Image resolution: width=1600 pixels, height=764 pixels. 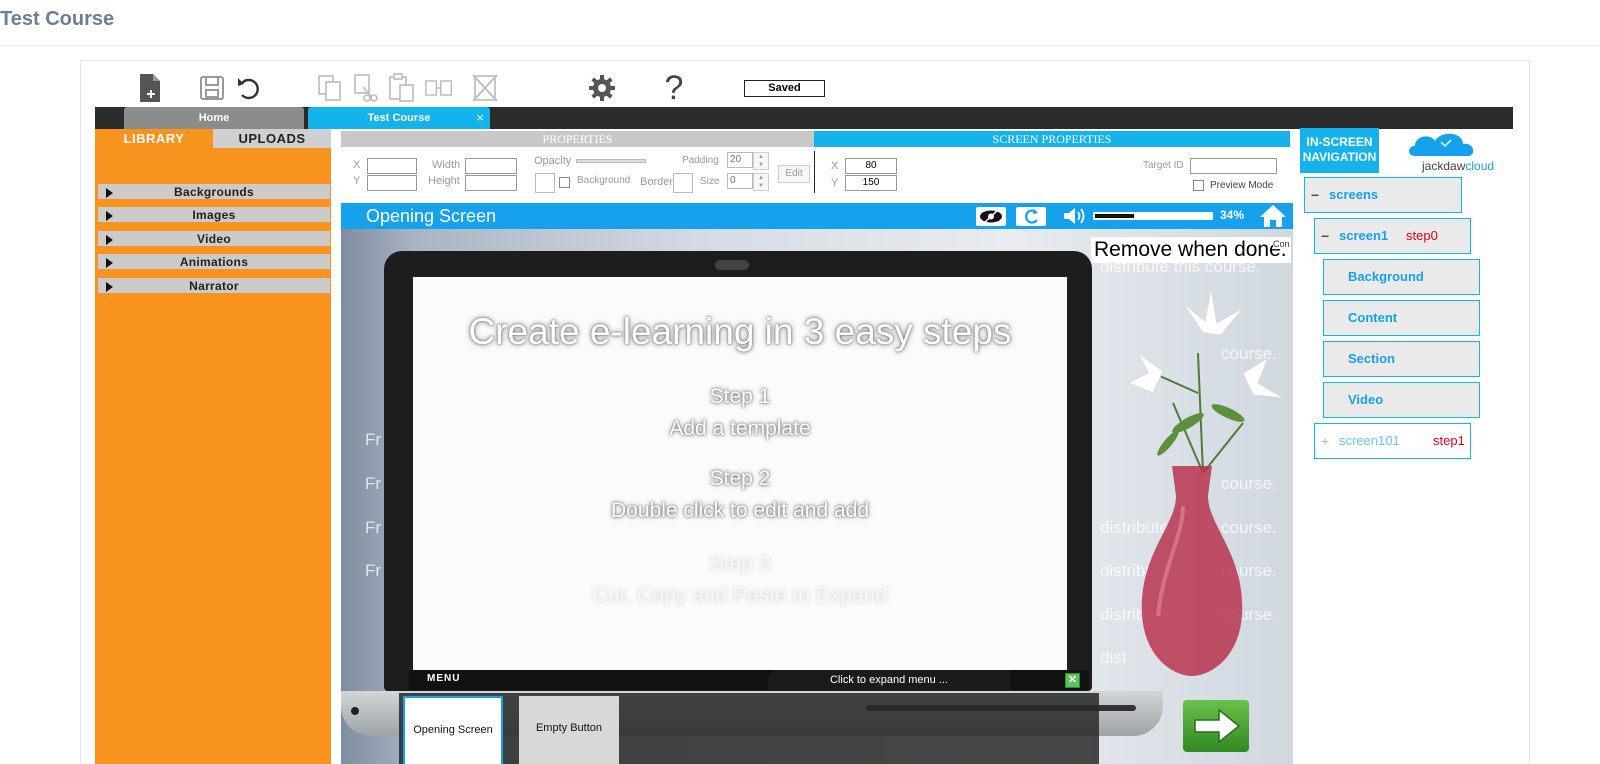 What do you see at coordinates (814, 172) in the screenshot?
I see `properties-divider` at bounding box center [814, 172].